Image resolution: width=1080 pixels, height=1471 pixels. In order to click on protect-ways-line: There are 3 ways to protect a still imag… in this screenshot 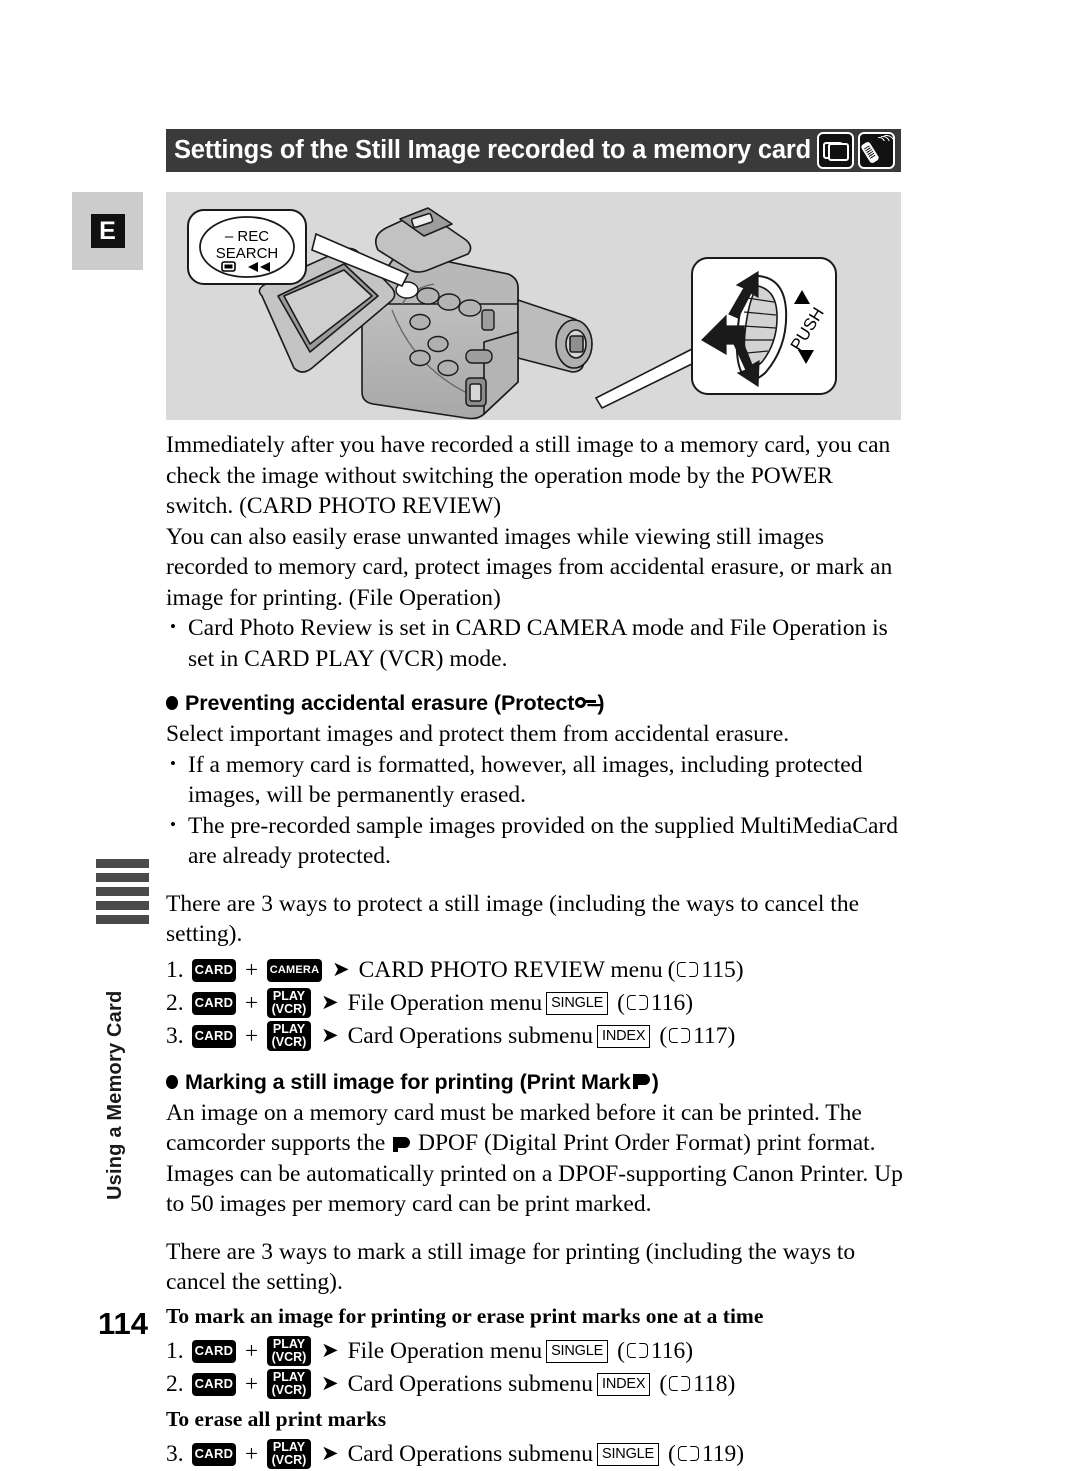, I will do `click(512, 919)`.